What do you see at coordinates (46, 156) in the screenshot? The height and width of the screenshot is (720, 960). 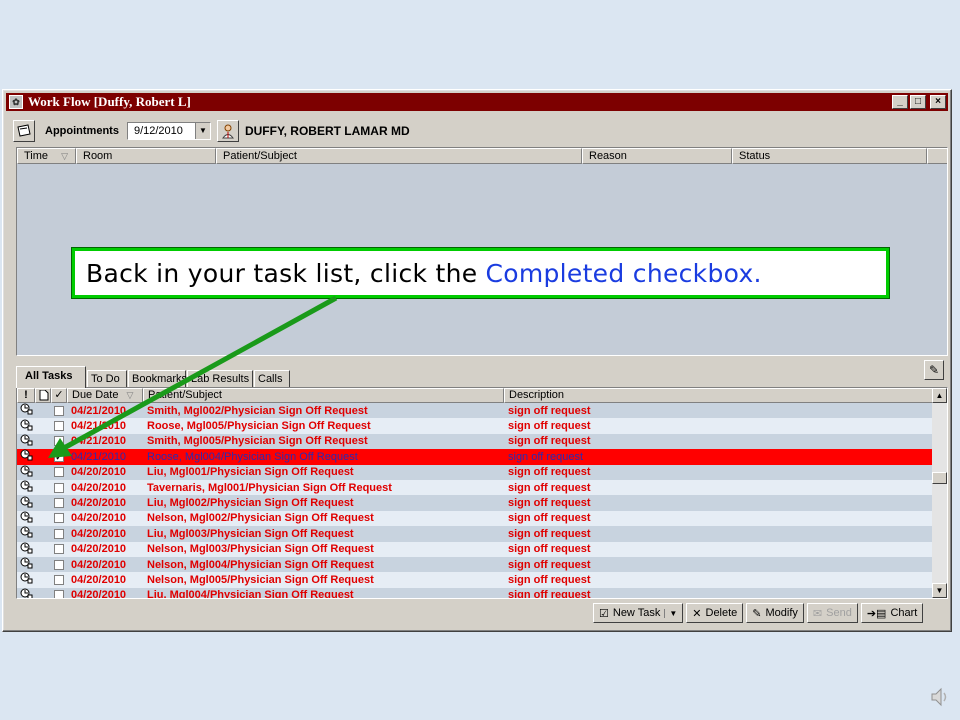 I see `column-time: Time ▽` at bounding box center [46, 156].